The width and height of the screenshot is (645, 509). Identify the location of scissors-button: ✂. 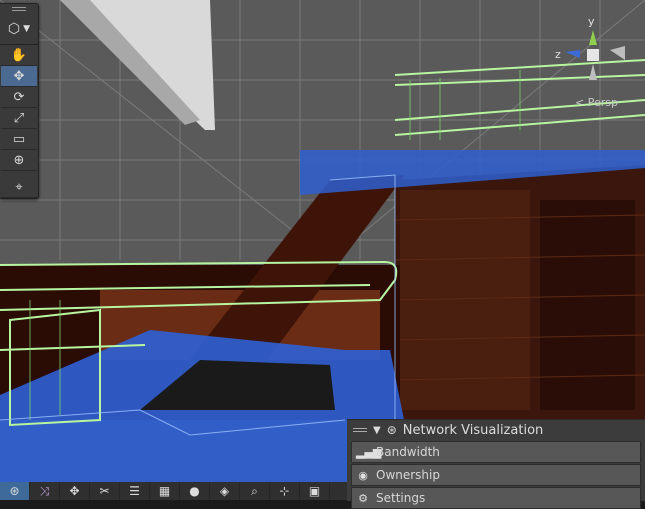
(105, 491).